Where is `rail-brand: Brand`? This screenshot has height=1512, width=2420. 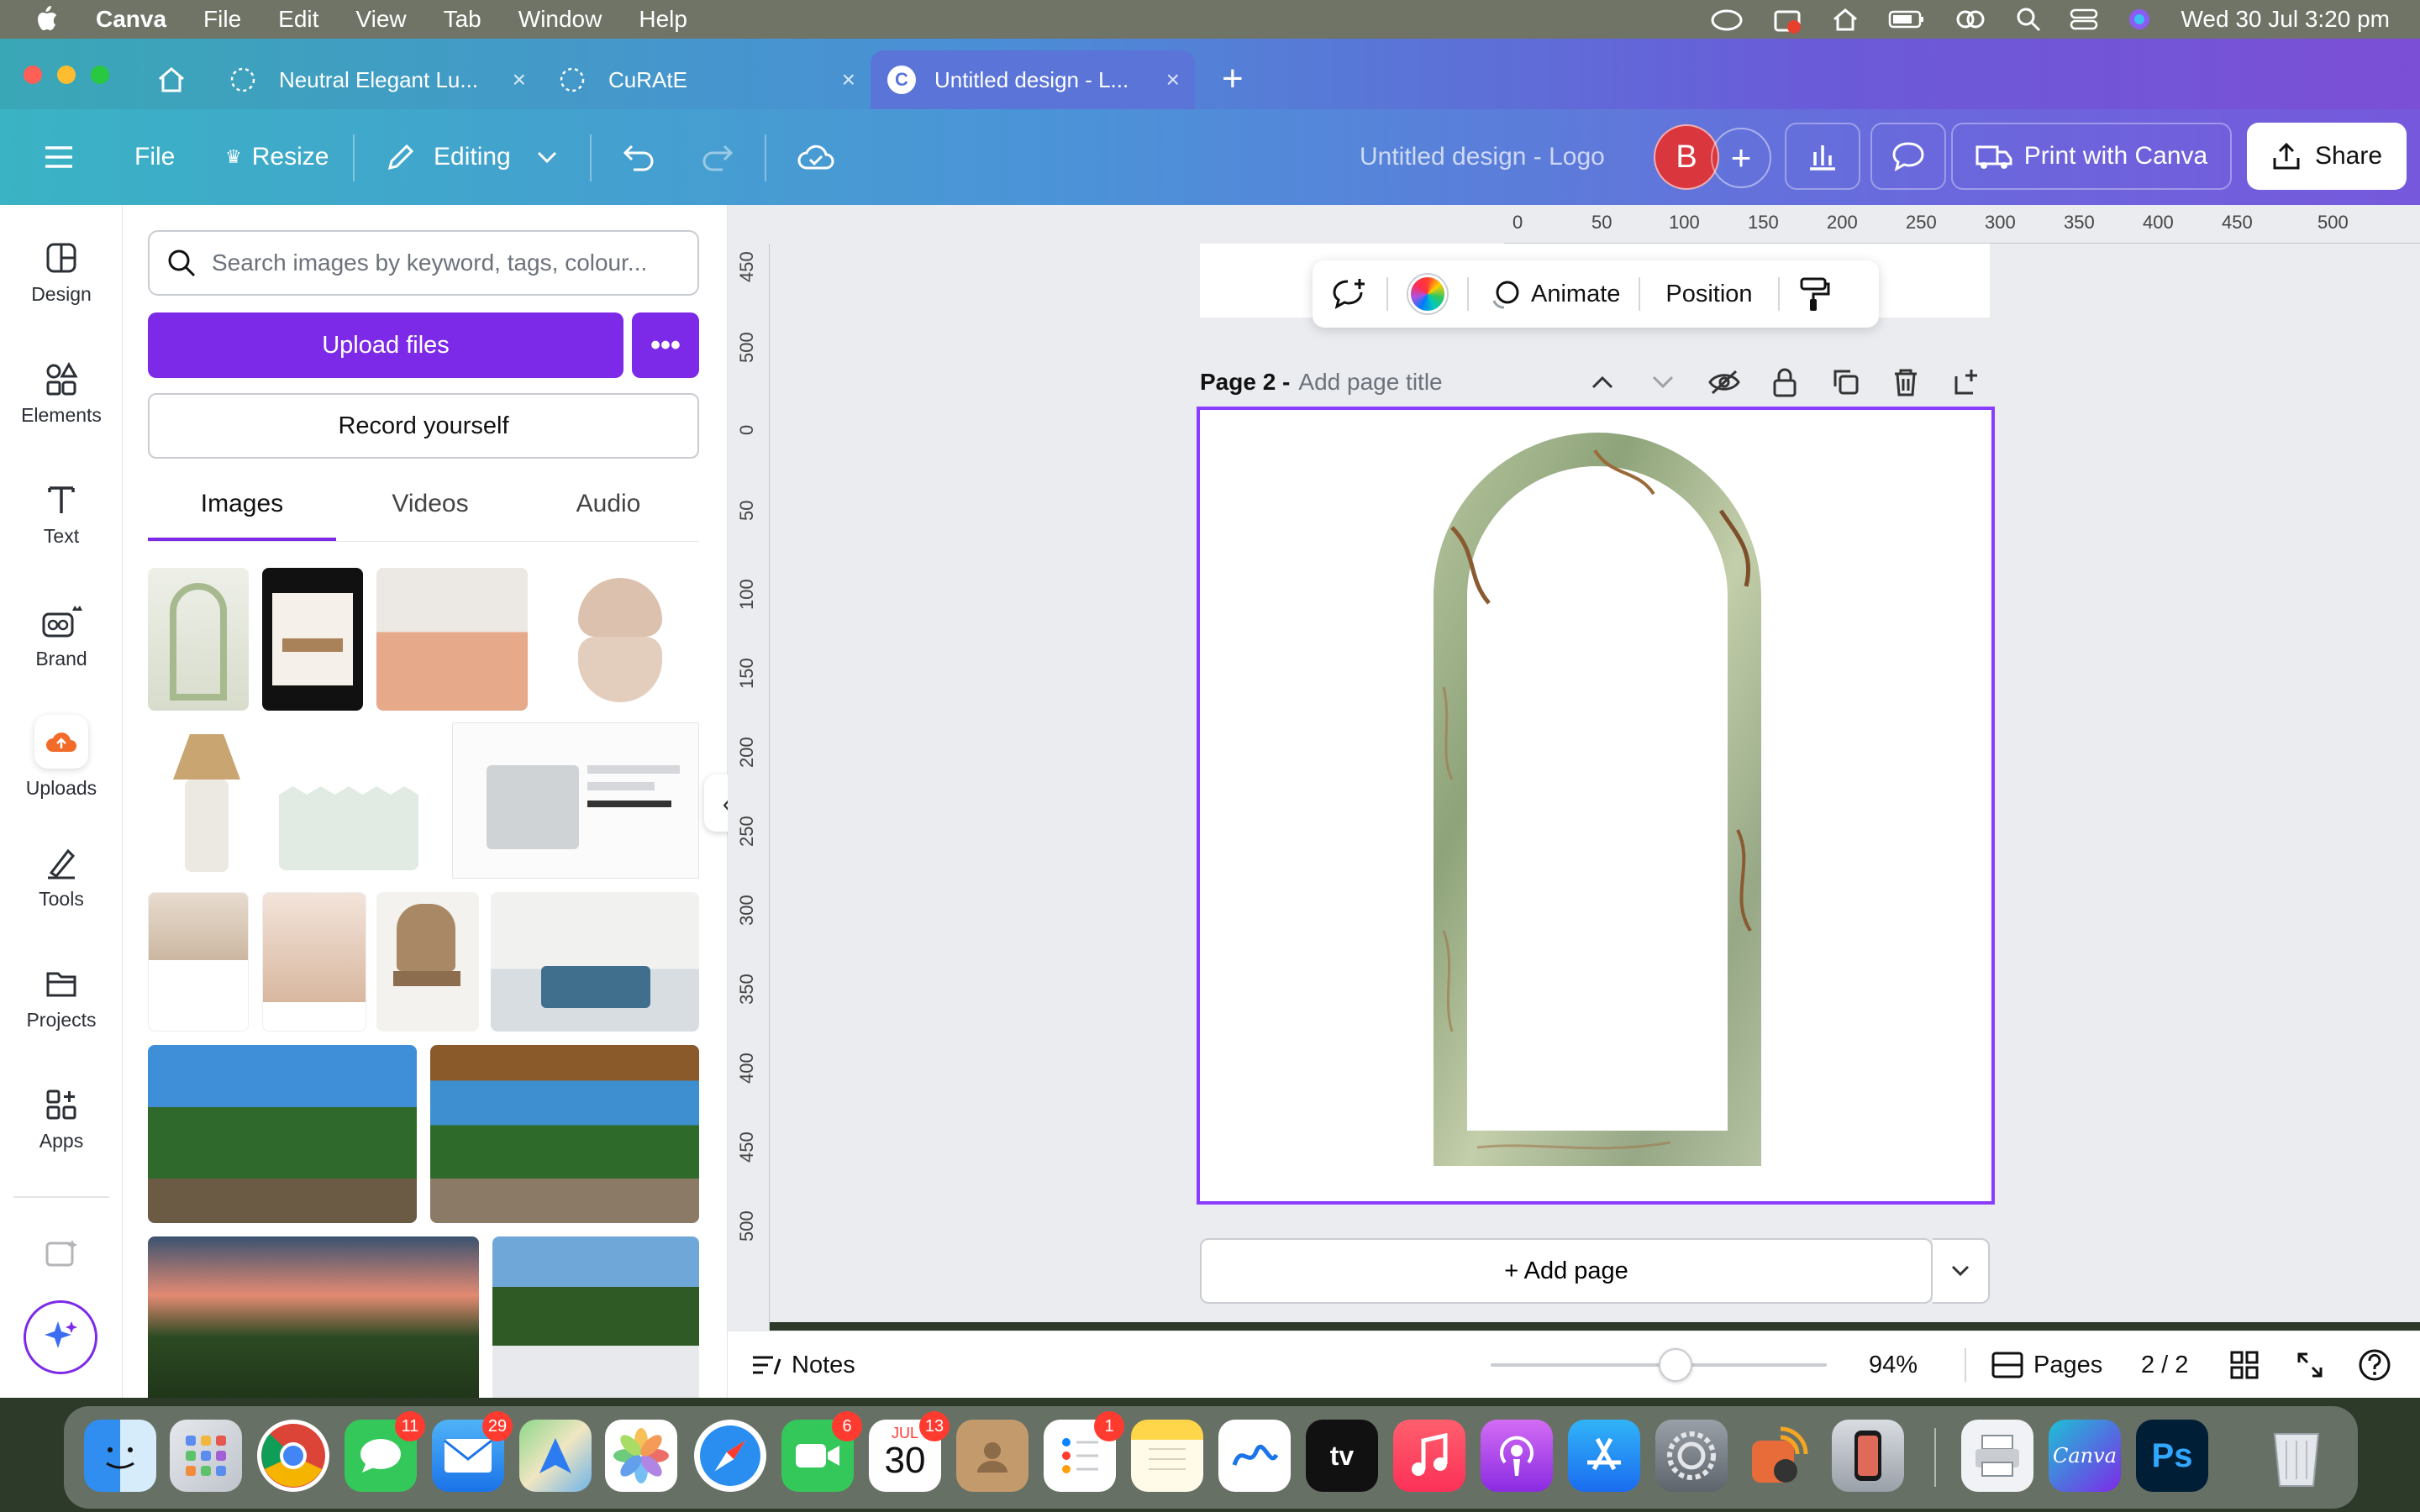
rail-brand: Brand is located at coordinates (62, 635).